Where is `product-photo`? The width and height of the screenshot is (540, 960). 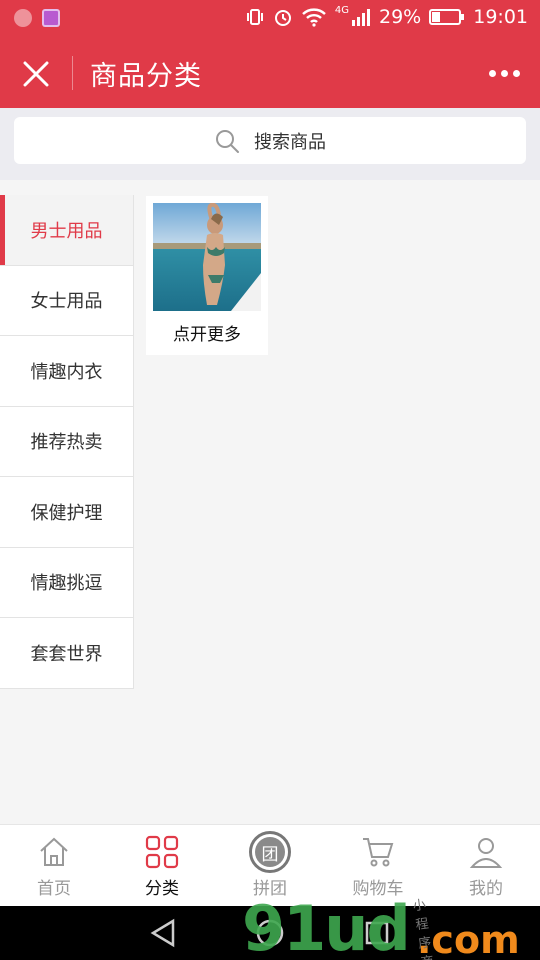
product-photo is located at coordinates (207, 257).